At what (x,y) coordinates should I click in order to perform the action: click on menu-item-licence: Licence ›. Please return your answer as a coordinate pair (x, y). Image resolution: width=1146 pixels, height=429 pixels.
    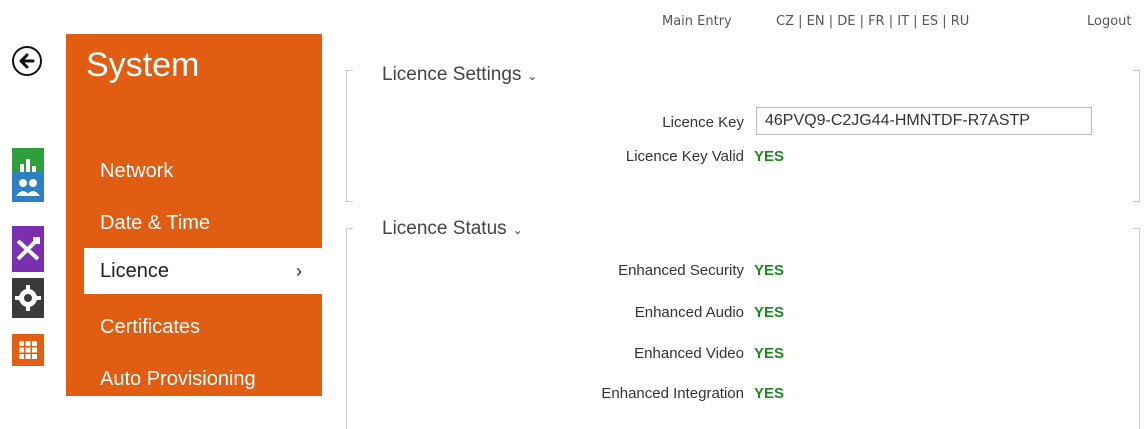
    Looking at the image, I should click on (203, 271).